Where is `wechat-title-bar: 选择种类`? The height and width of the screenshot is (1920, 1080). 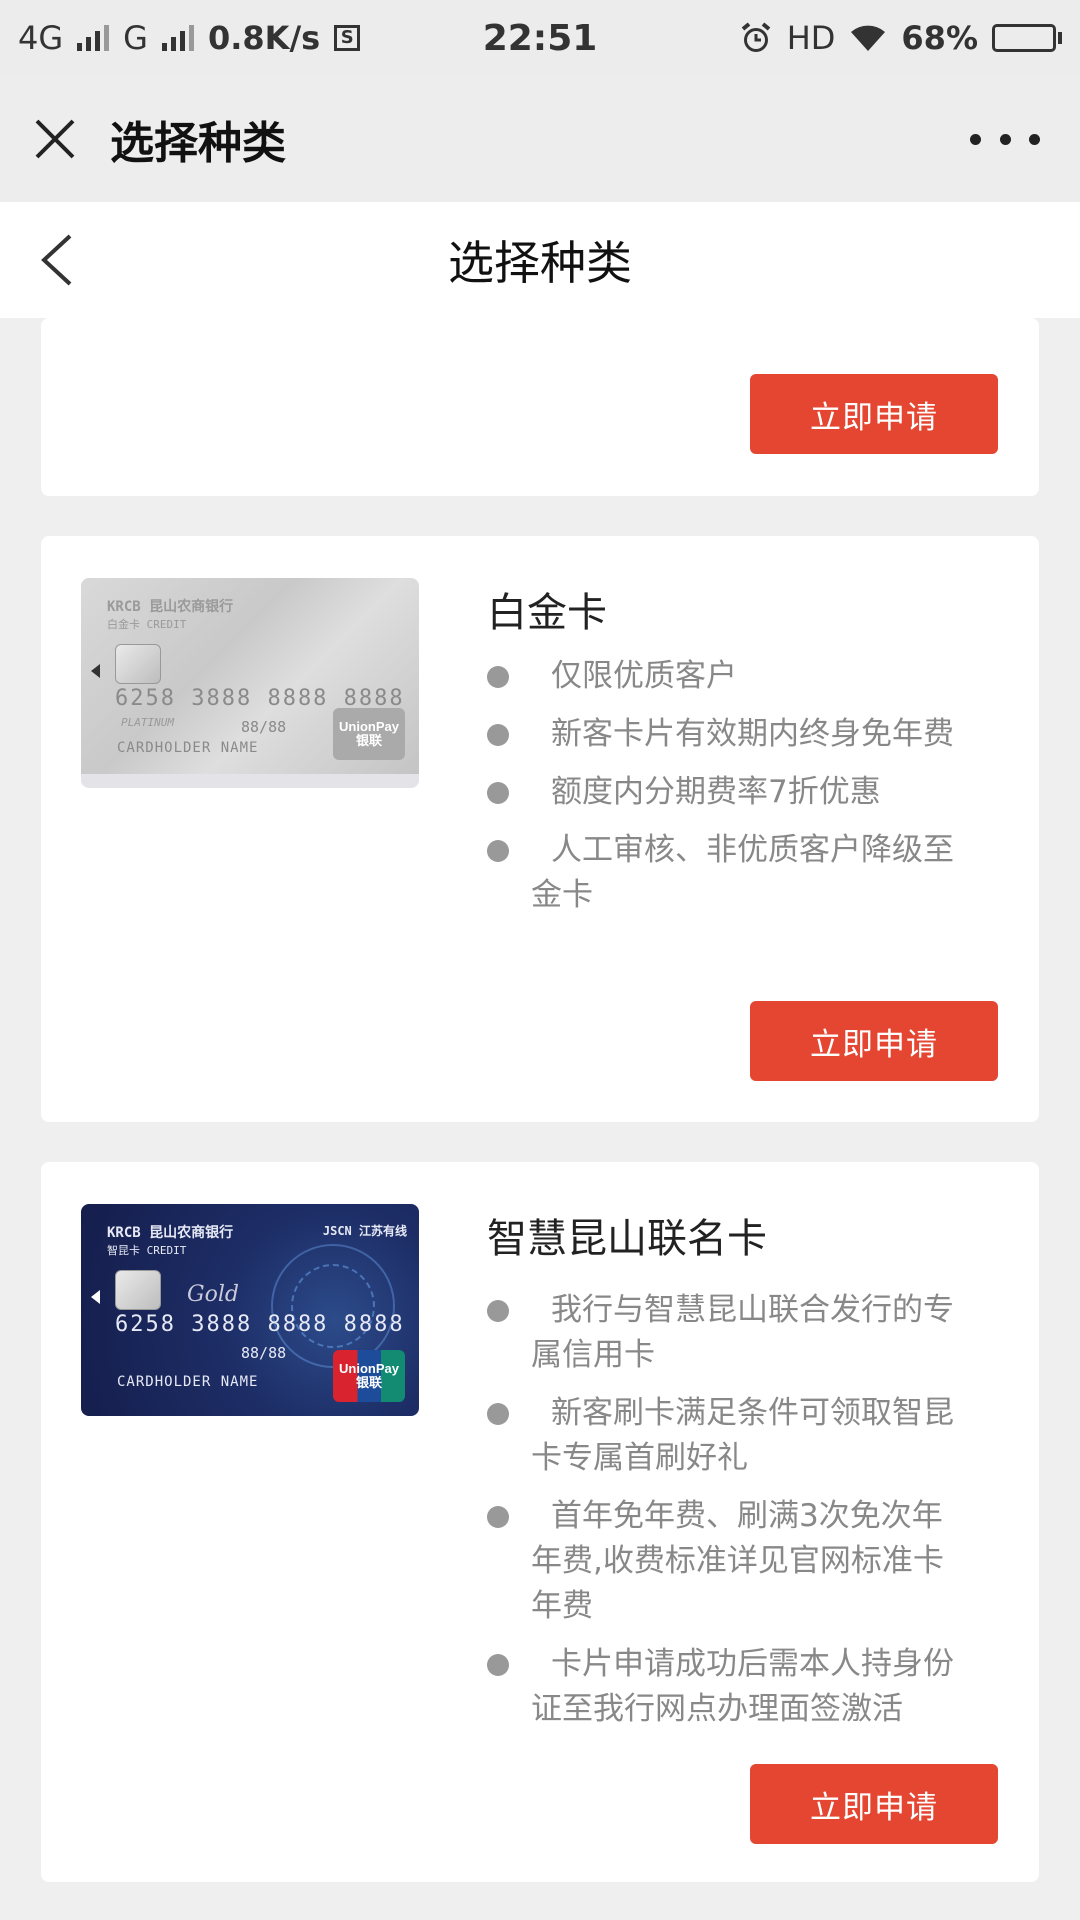 wechat-title-bar: 选择种类 is located at coordinates (540, 139).